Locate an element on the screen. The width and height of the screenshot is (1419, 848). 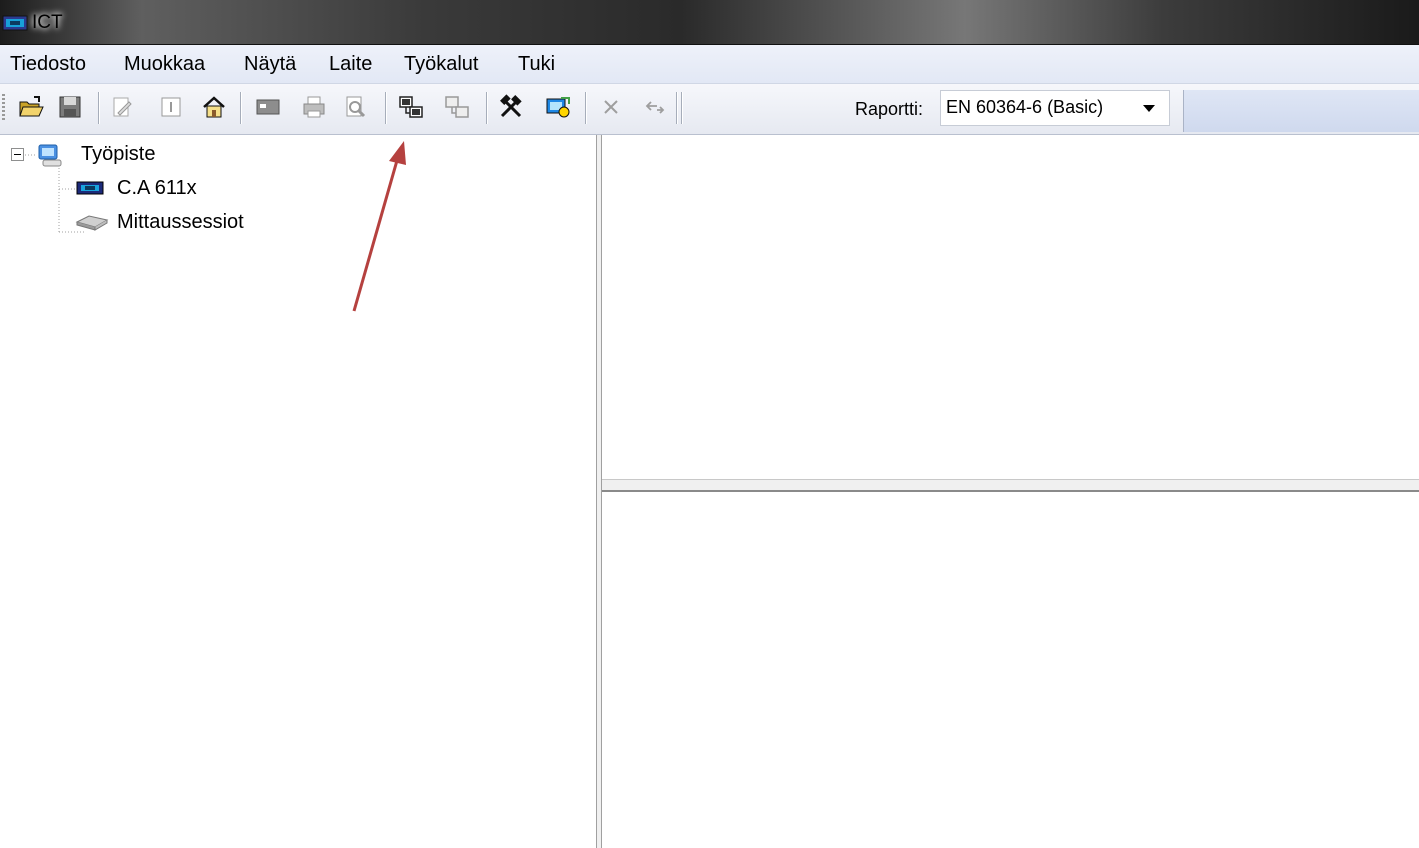
tools-icon is located at coordinates (511, 106).